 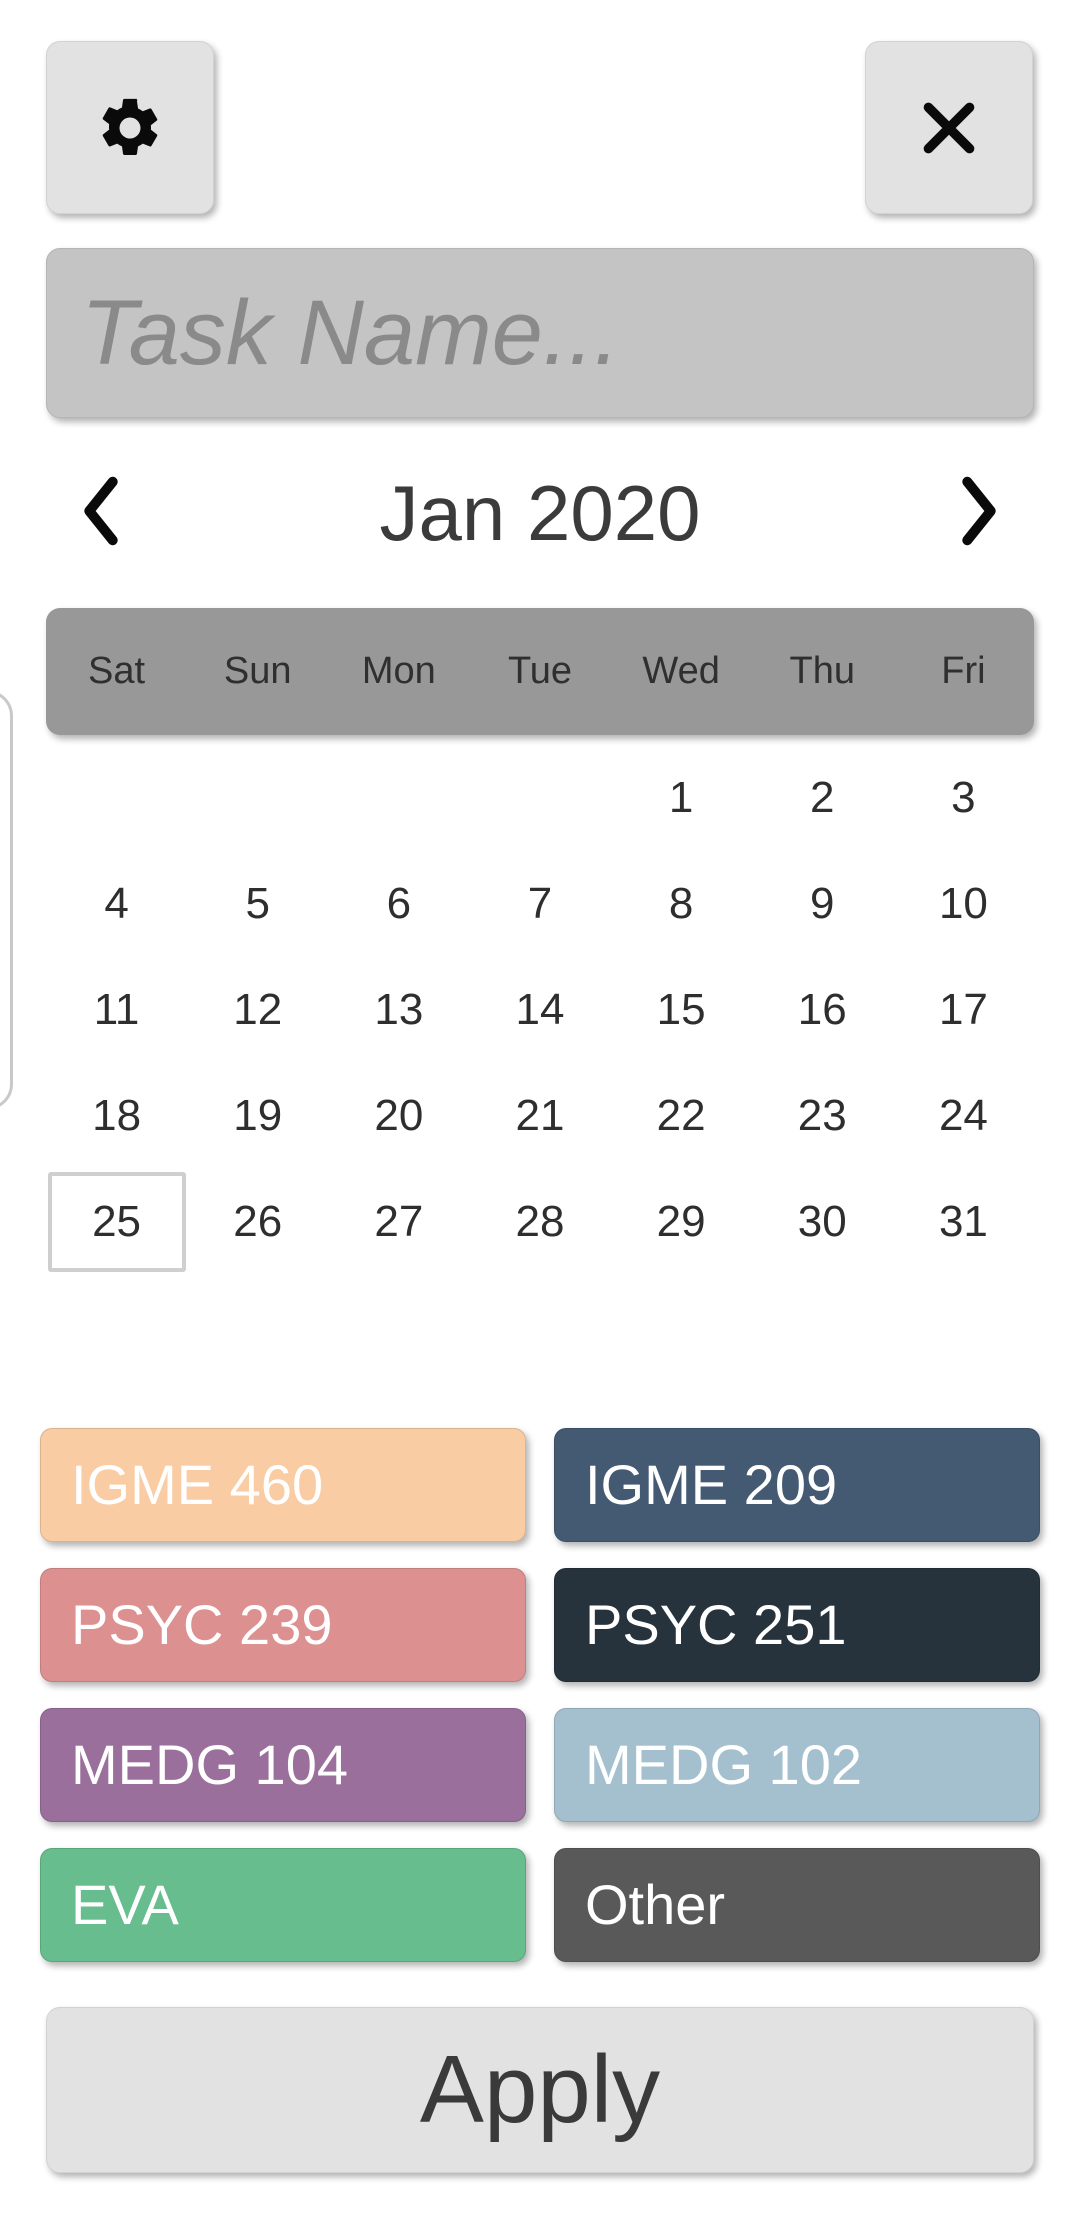 I want to click on calendar-day-label: 24, so click(x=963, y=1115).